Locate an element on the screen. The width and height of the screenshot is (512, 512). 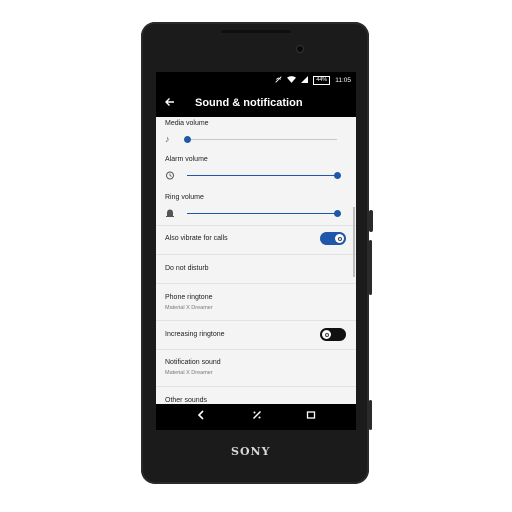
ring-volume-slider is located at coordinates (264, 213).